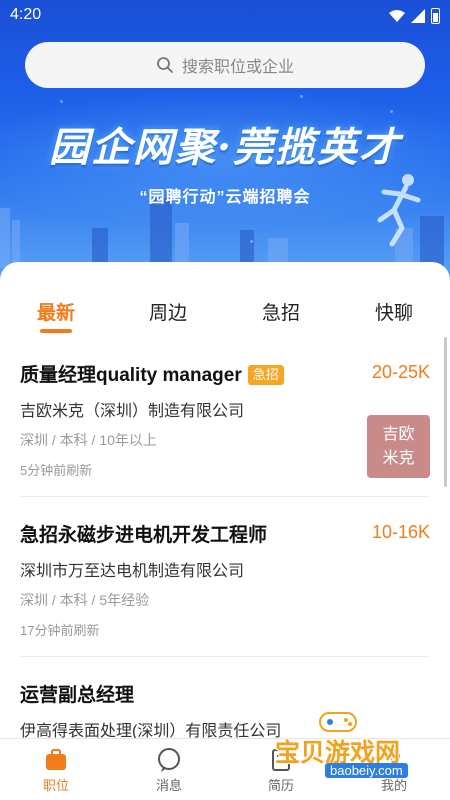 This screenshot has width=450, height=800. I want to click on status-icons, so click(414, 16).